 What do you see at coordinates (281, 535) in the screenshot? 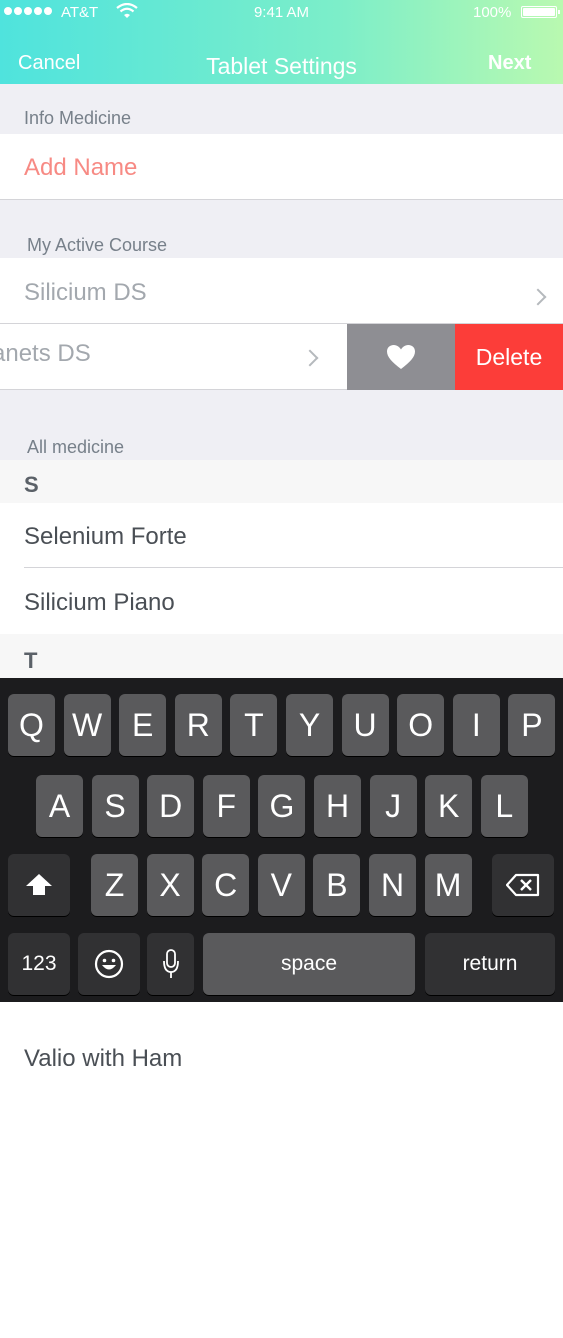
I see `list-item: Selenium Forte` at bounding box center [281, 535].